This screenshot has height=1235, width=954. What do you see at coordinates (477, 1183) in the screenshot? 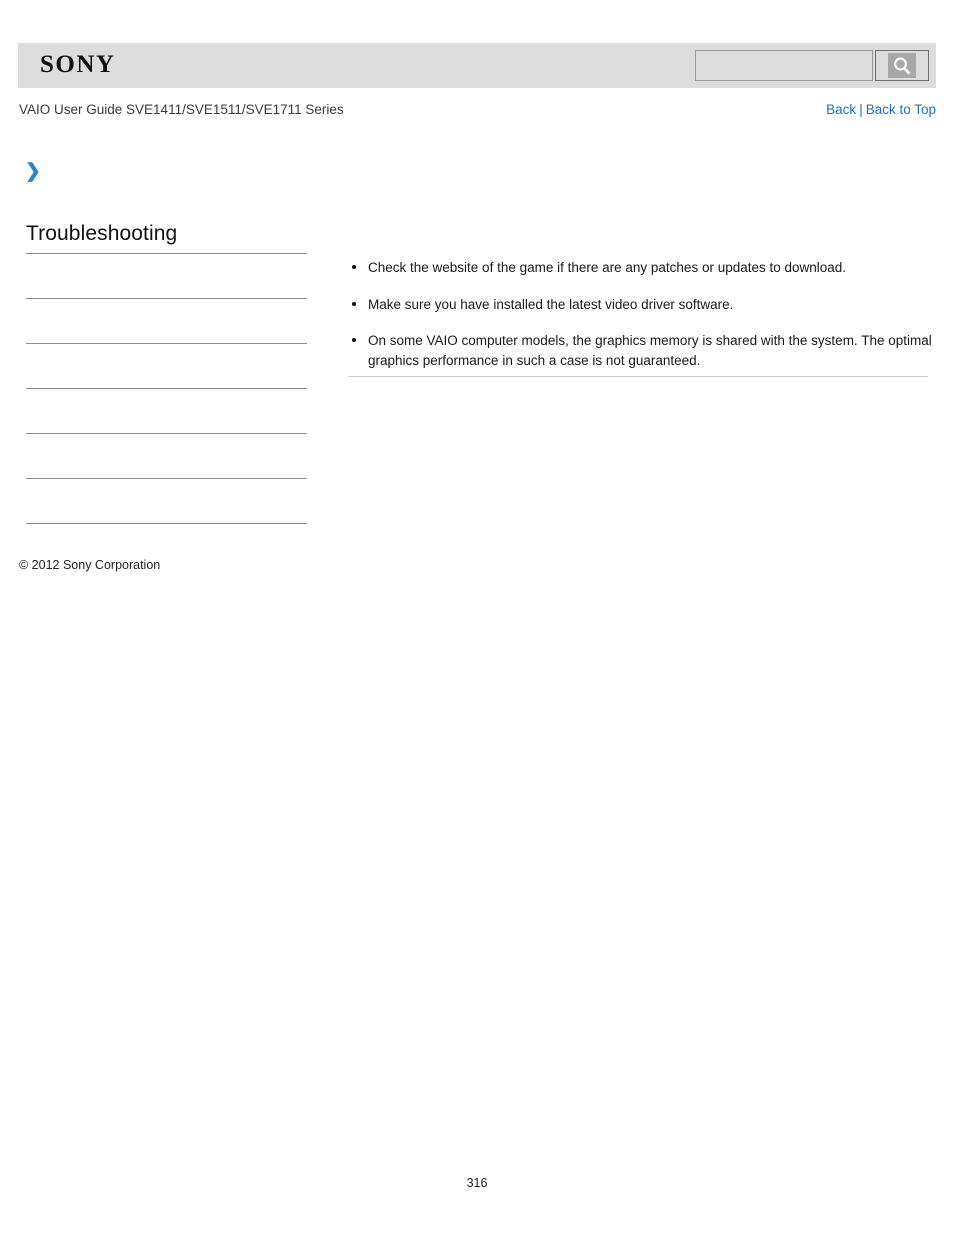
I see `page-number: 316` at bounding box center [477, 1183].